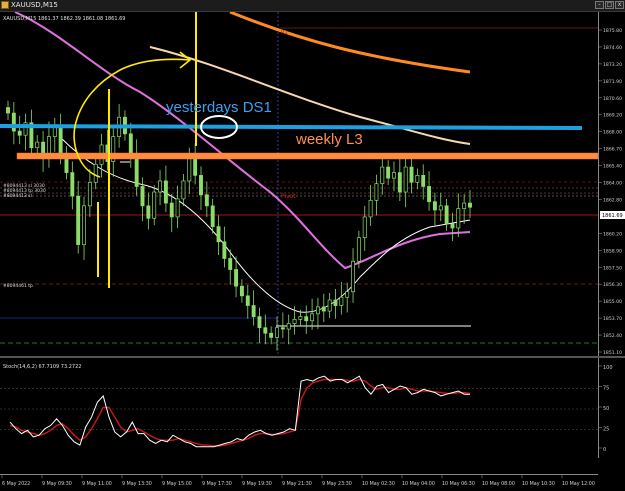  What do you see at coordinates (458, 484) in the screenshot?
I see `time-tick-label: 10 May 06:30` at bounding box center [458, 484].